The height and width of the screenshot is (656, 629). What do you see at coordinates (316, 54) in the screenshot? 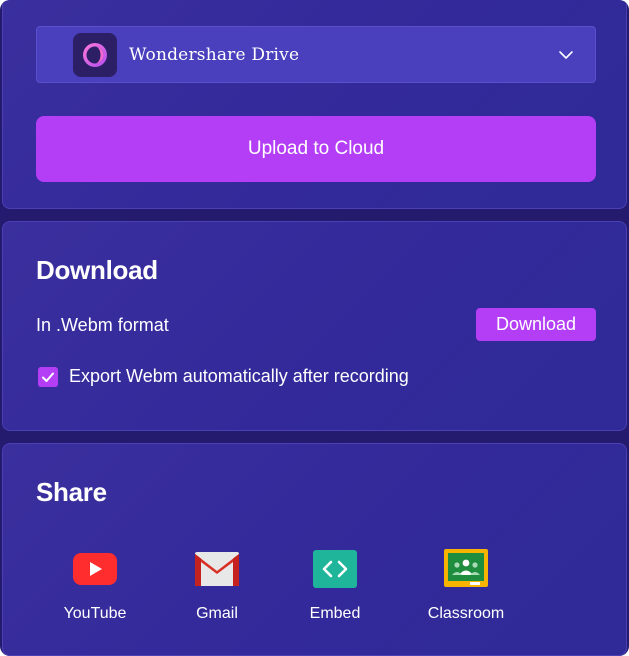
I see `cloud-drive-select: Wondershare Drive` at bounding box center [316, 54].